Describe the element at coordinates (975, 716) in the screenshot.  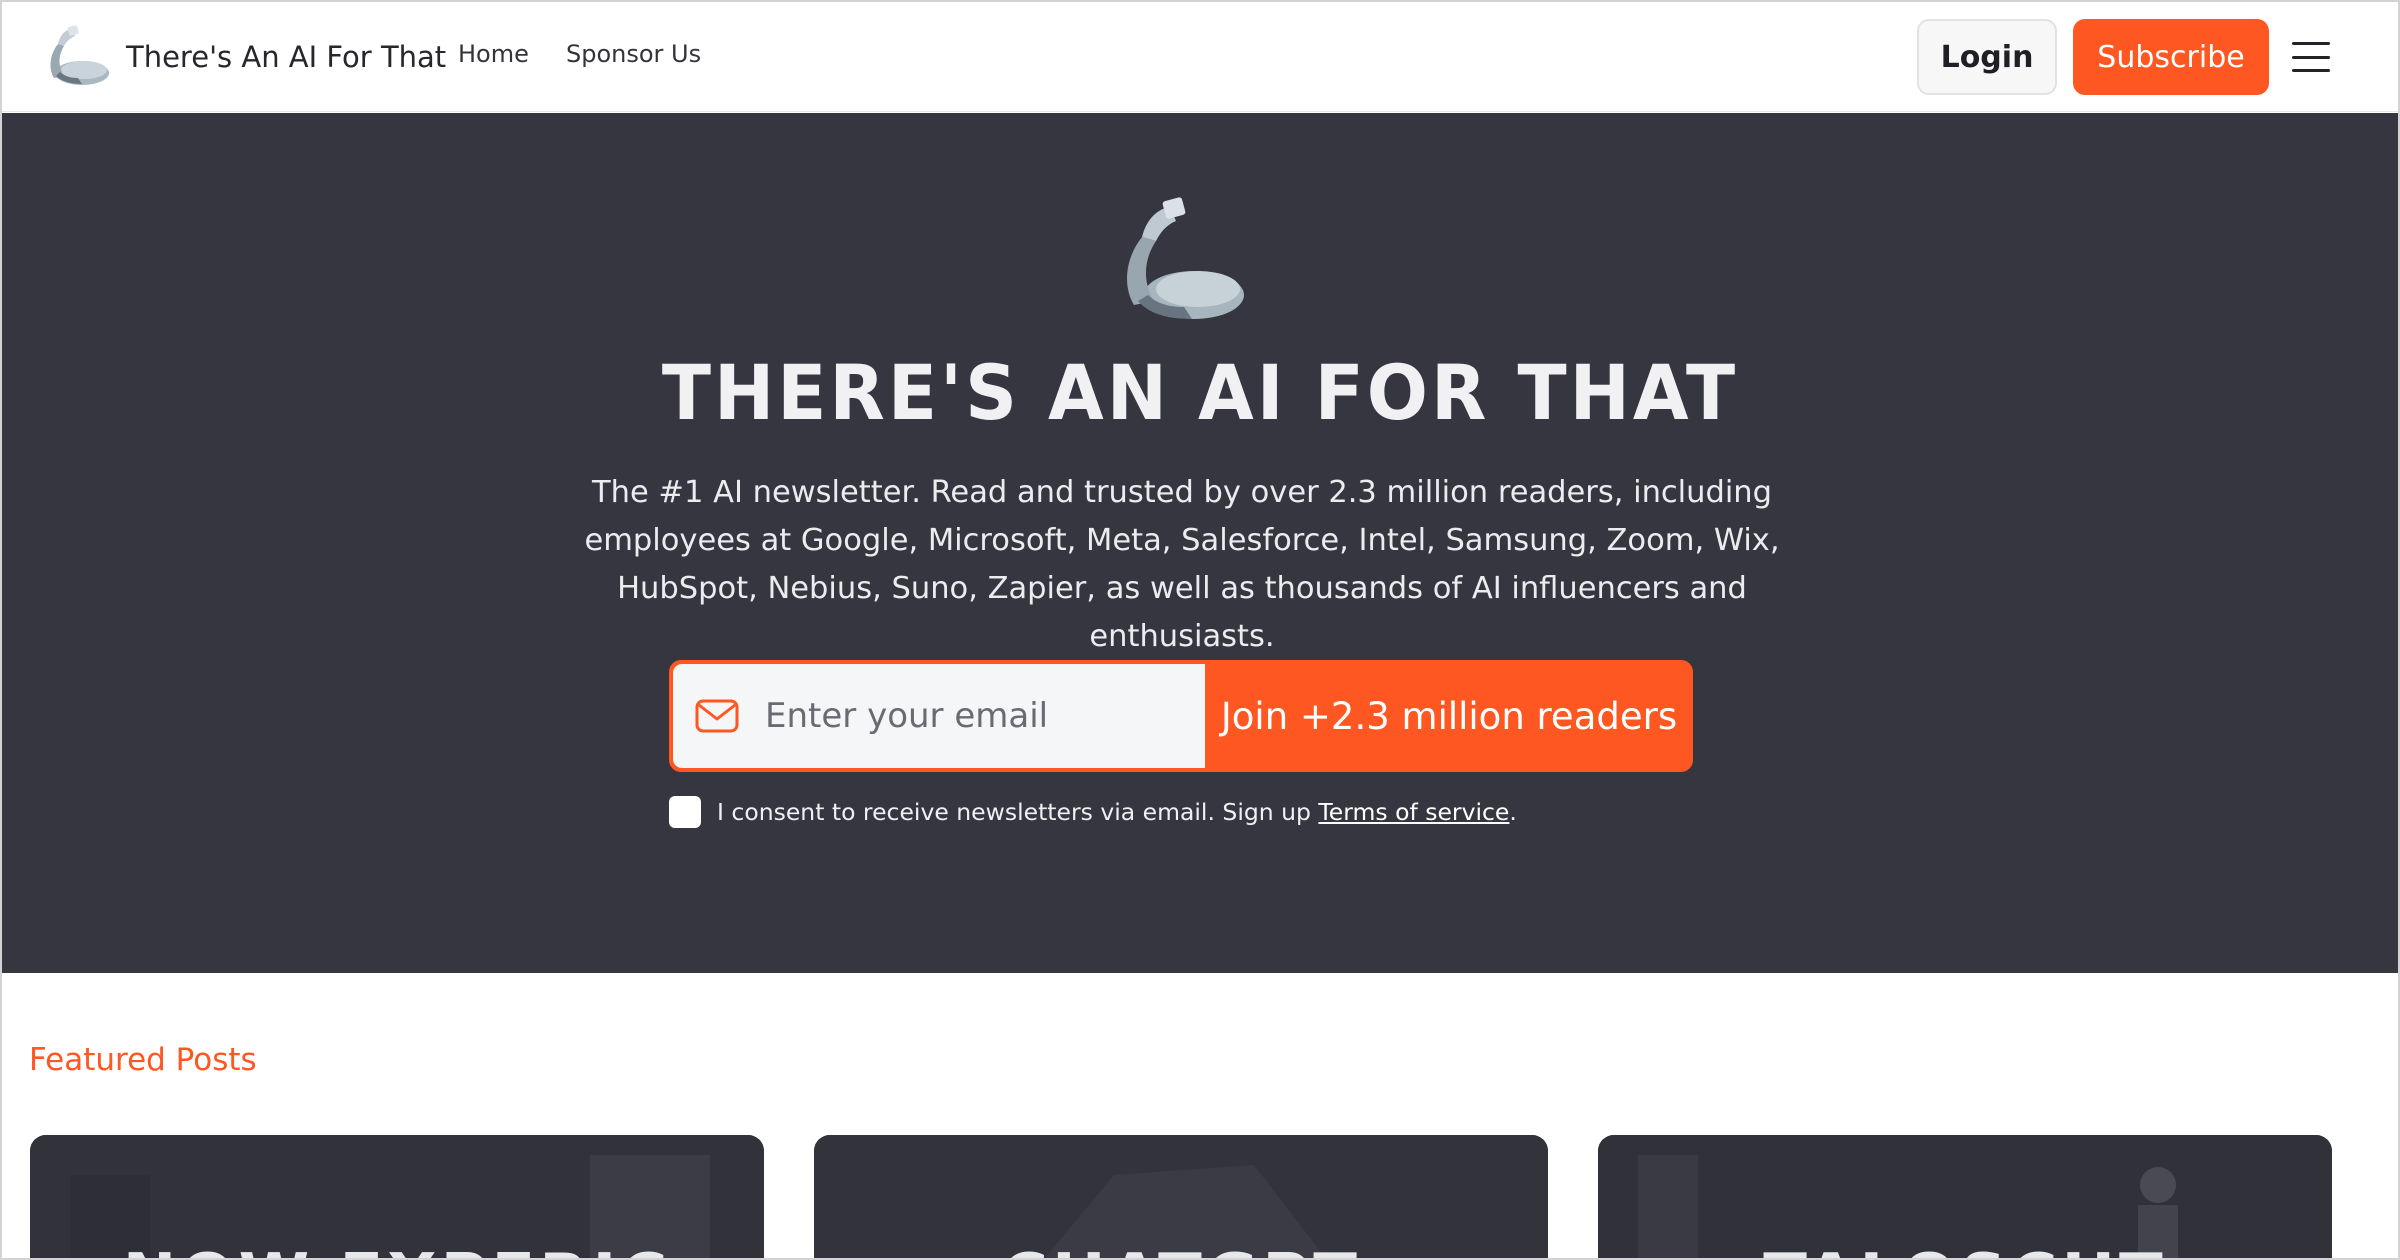
I see `email-input` at that location.